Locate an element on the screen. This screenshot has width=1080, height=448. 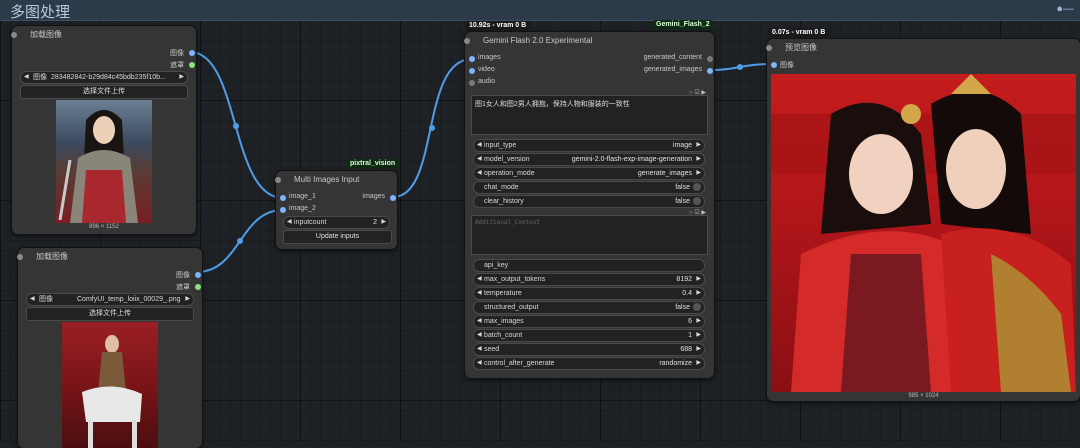
output-mask-label: 遮罩 is located at coordinates (183, 287).